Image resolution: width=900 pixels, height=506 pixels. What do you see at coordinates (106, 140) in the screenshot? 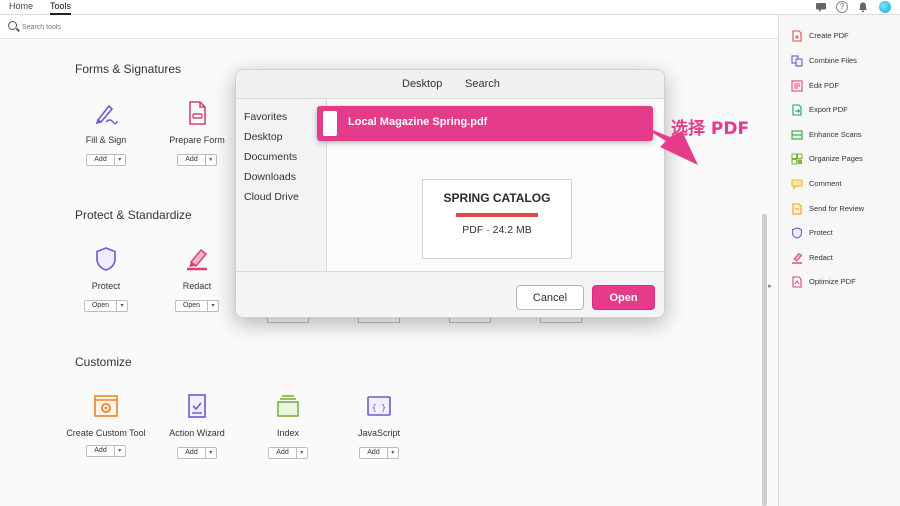
I see `tool-label: Fill & Sign` at bounding box center [106, 140].